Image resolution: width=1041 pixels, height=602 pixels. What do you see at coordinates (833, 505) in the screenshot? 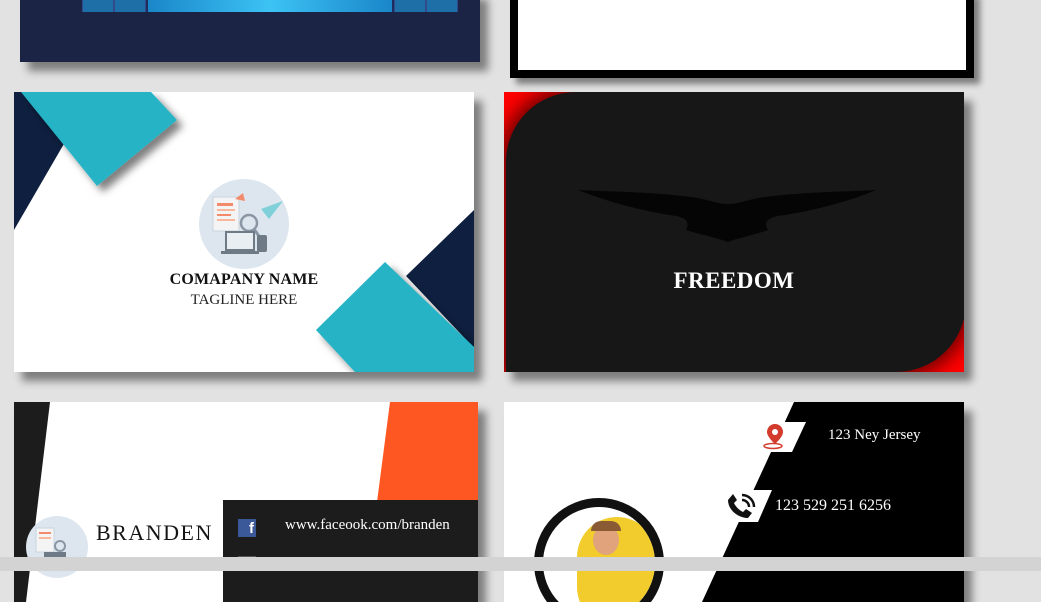
I see `phone-text: 123 529 251 6256` at bounding box center [833, 505].